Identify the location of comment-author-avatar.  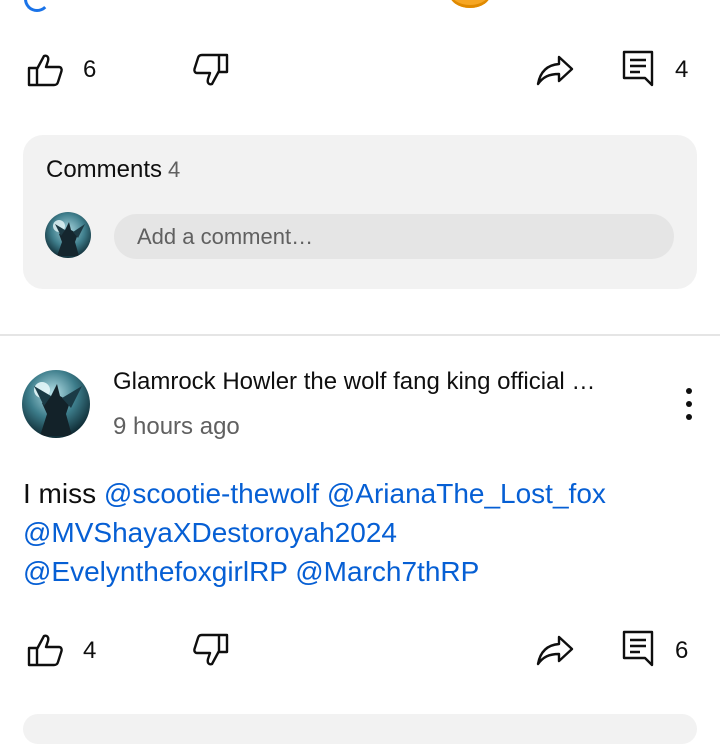
(56, 404).